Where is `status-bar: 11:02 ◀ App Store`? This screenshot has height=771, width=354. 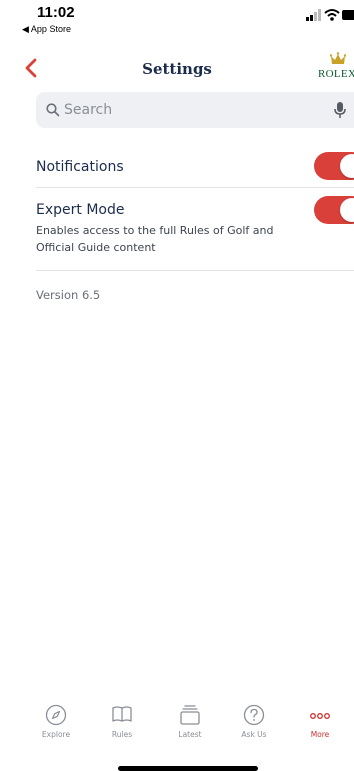
status-bar: 11:02 ◀ App Store is located at coordinates (177, 22).